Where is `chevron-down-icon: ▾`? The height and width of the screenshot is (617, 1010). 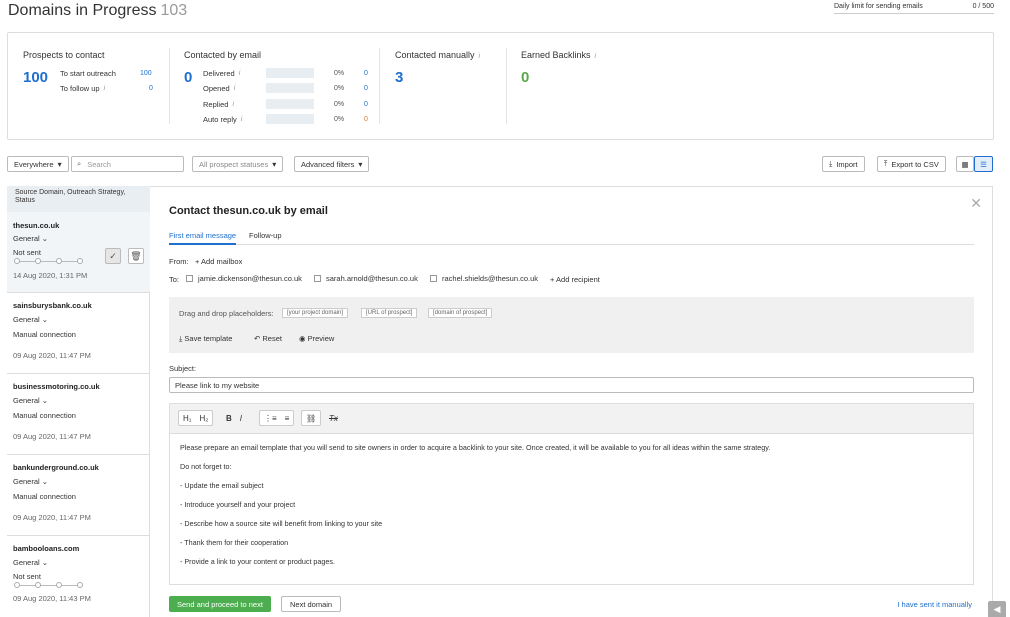 chevron-down-icon: ▾ is located at coordinates (360, 164).